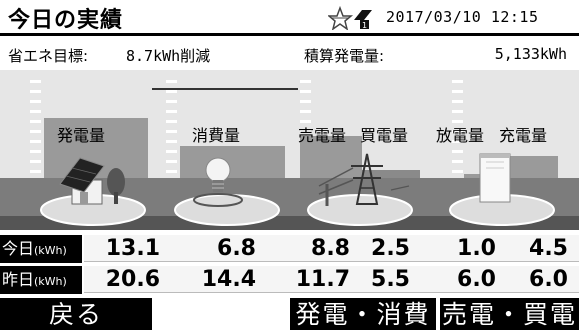 This screenshot has height=330, width=579. Describe the element at coordinates (384, 135) in the screenshot. I see `bought-label: 買電量` at that location.